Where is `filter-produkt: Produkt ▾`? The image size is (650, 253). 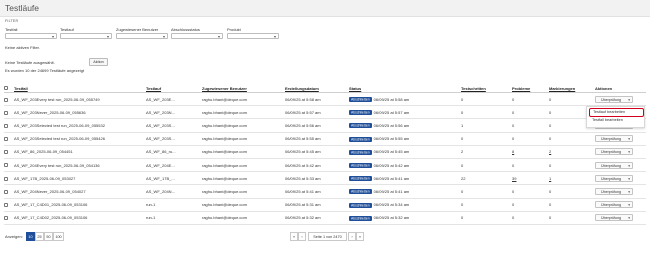 filter-produkt: Produkt ▾ is located at coordinates (253, 33).